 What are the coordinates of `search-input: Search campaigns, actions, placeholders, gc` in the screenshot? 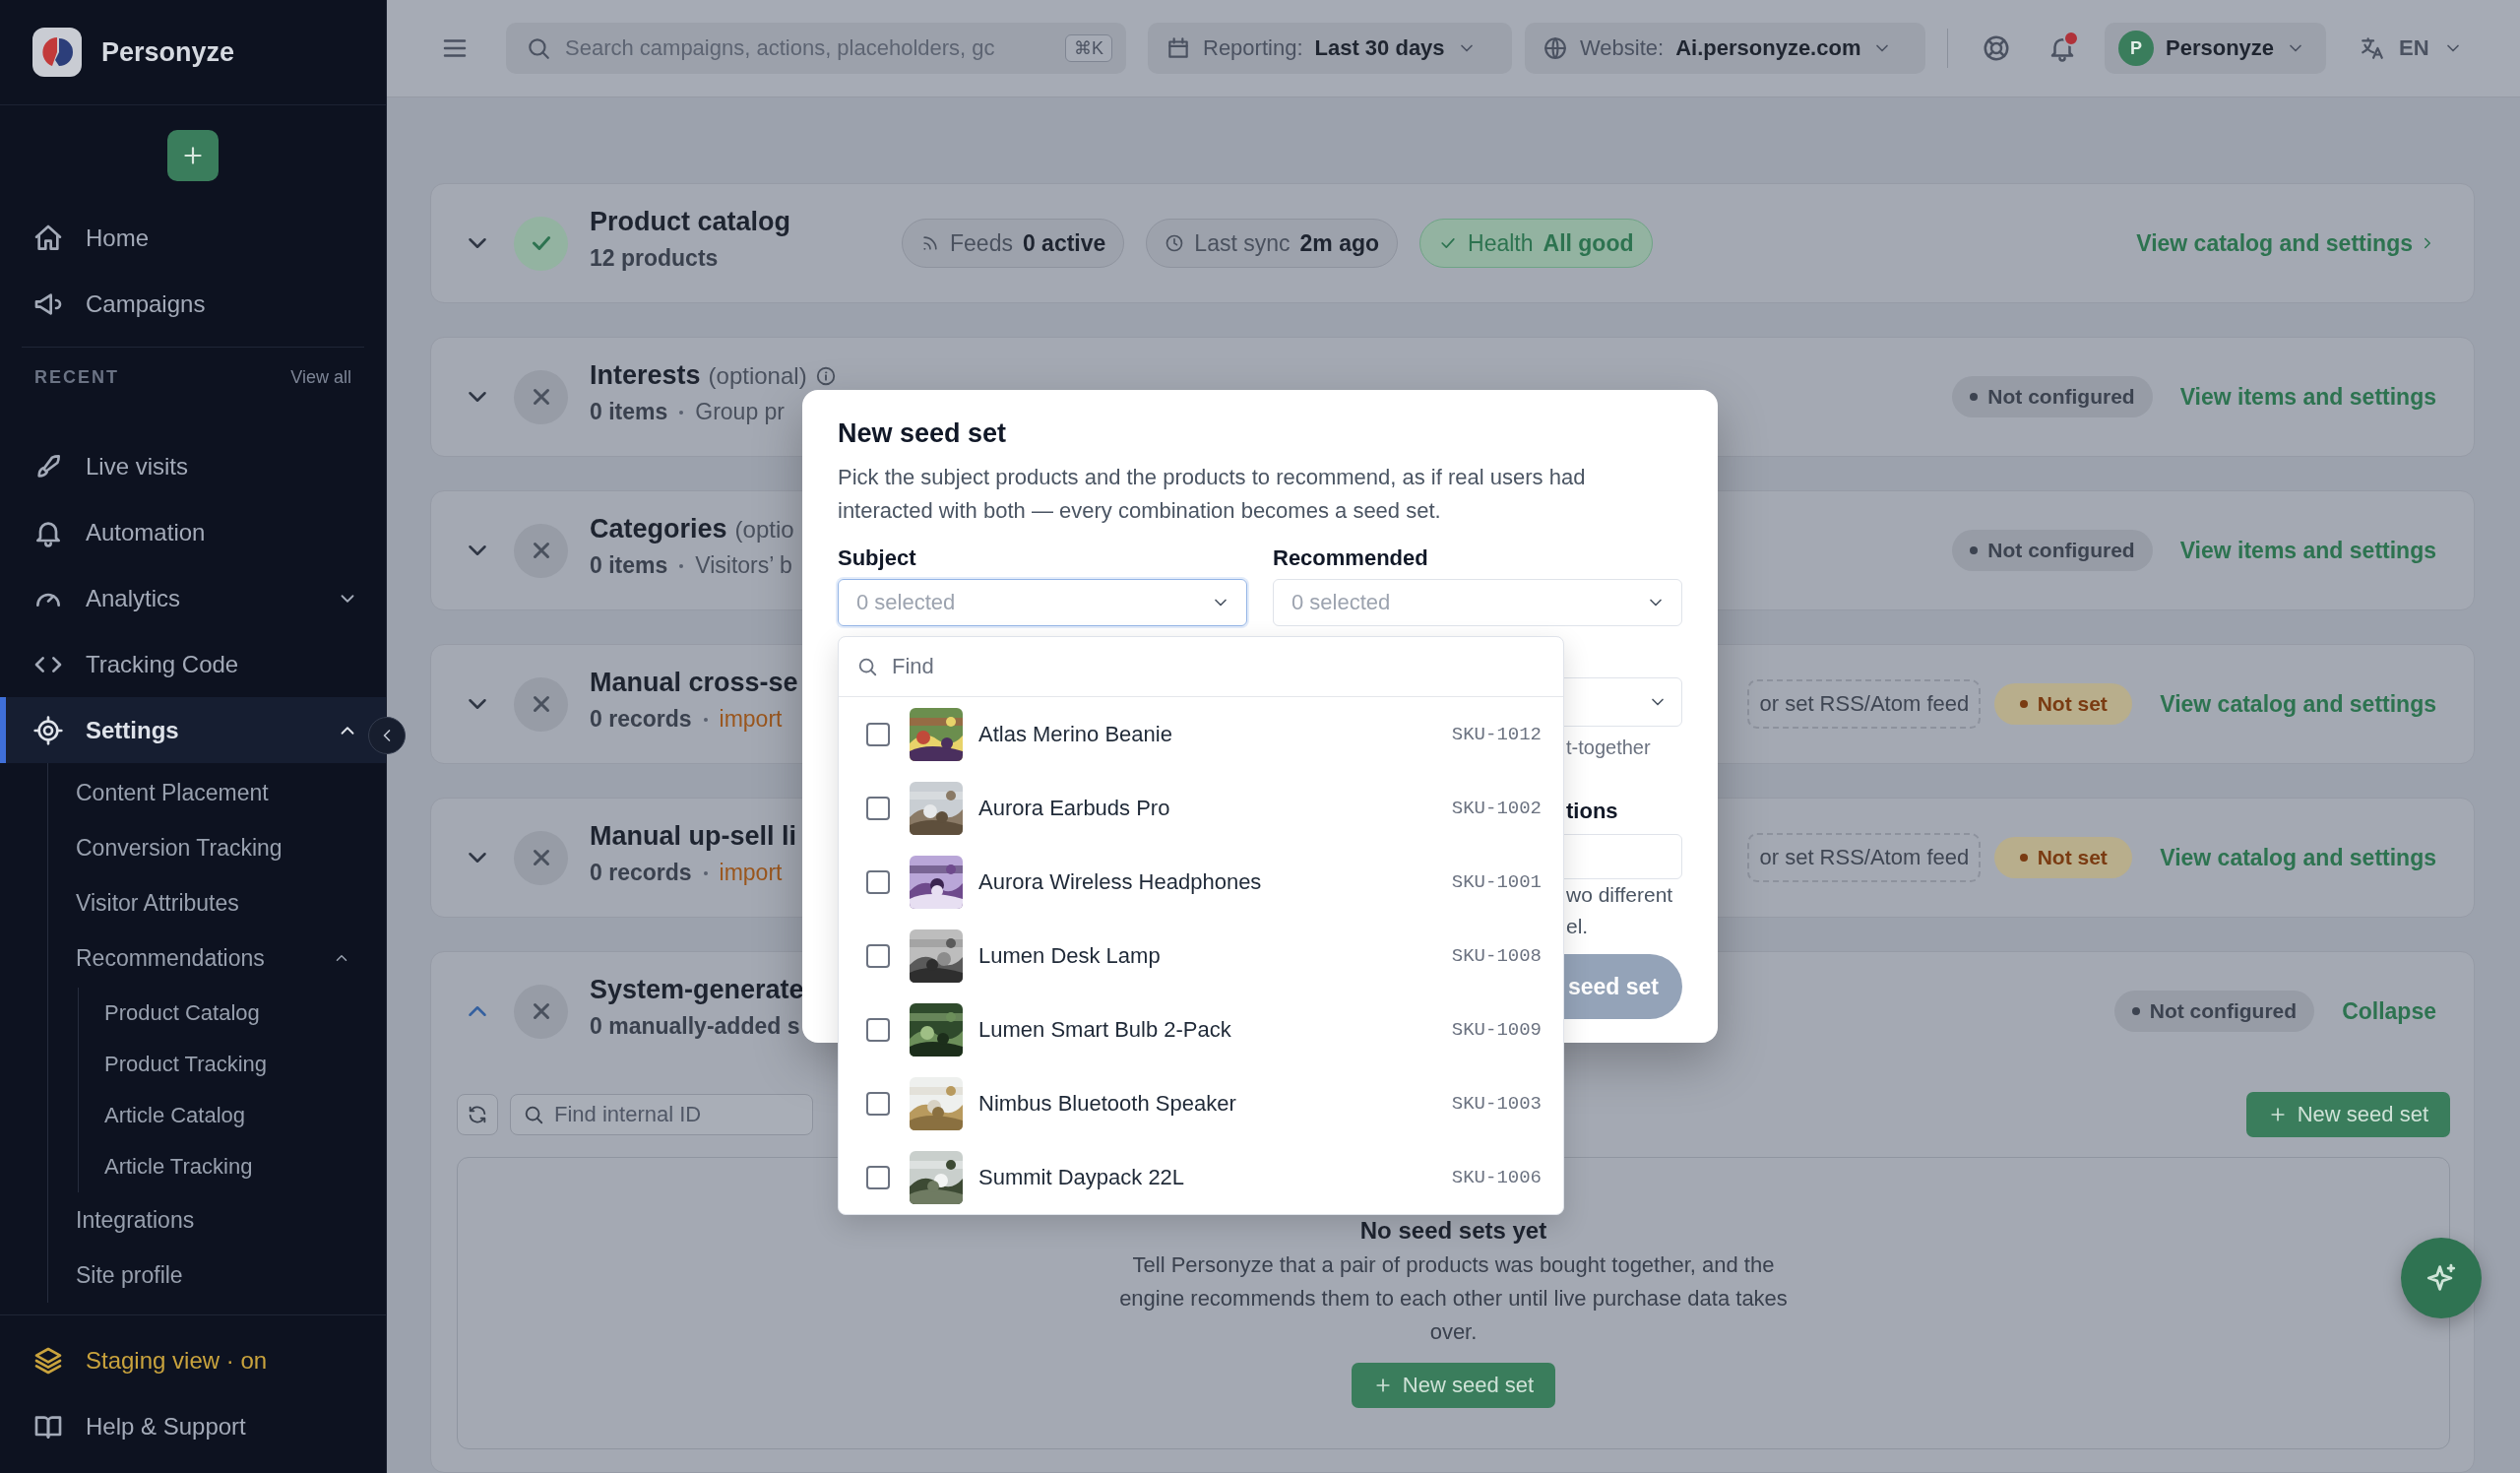 It's located at (808, 48).